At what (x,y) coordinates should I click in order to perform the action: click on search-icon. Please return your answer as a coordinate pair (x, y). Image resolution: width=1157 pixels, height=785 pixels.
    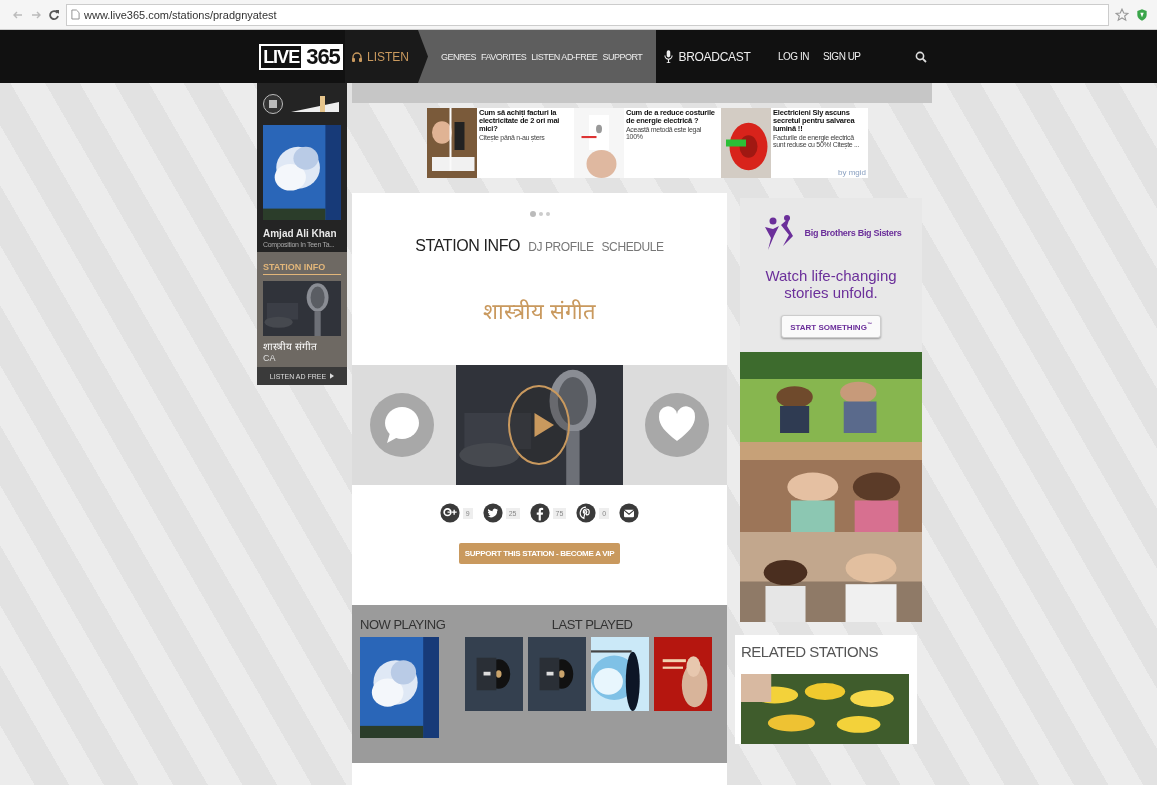
    Looking at the image, I should click on (921, 56).